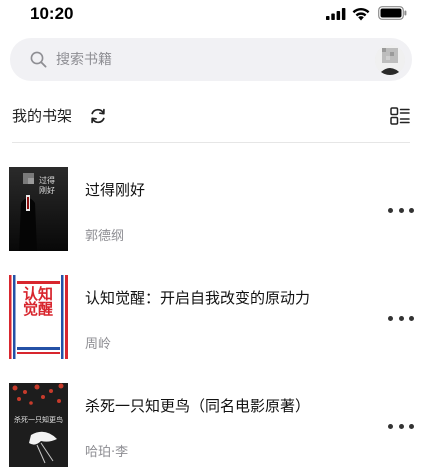  Describe the element at coordinates (42, 116) in the screenshot. I see `shelf-title: 我的书架` at that location.